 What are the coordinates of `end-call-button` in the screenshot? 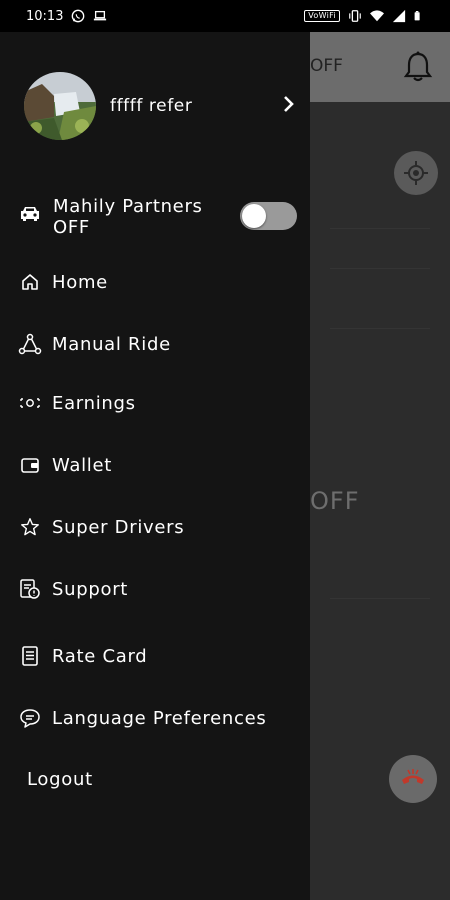 It's located at (413, 779).